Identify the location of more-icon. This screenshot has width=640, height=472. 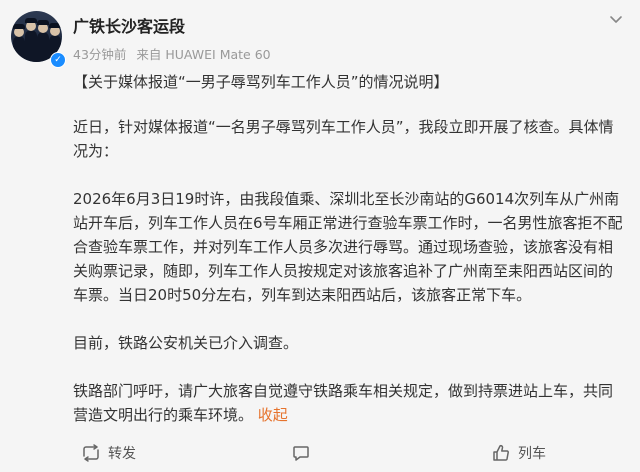
(616, 22).